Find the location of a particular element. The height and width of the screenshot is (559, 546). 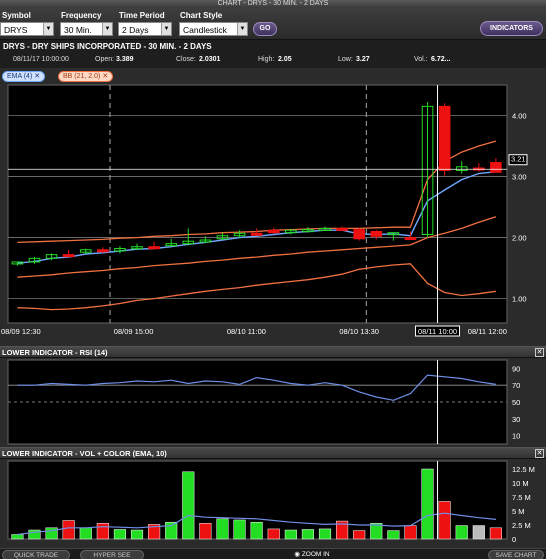

volume-y-tick-label: 7.5 M is located at coordinates (521, 497).